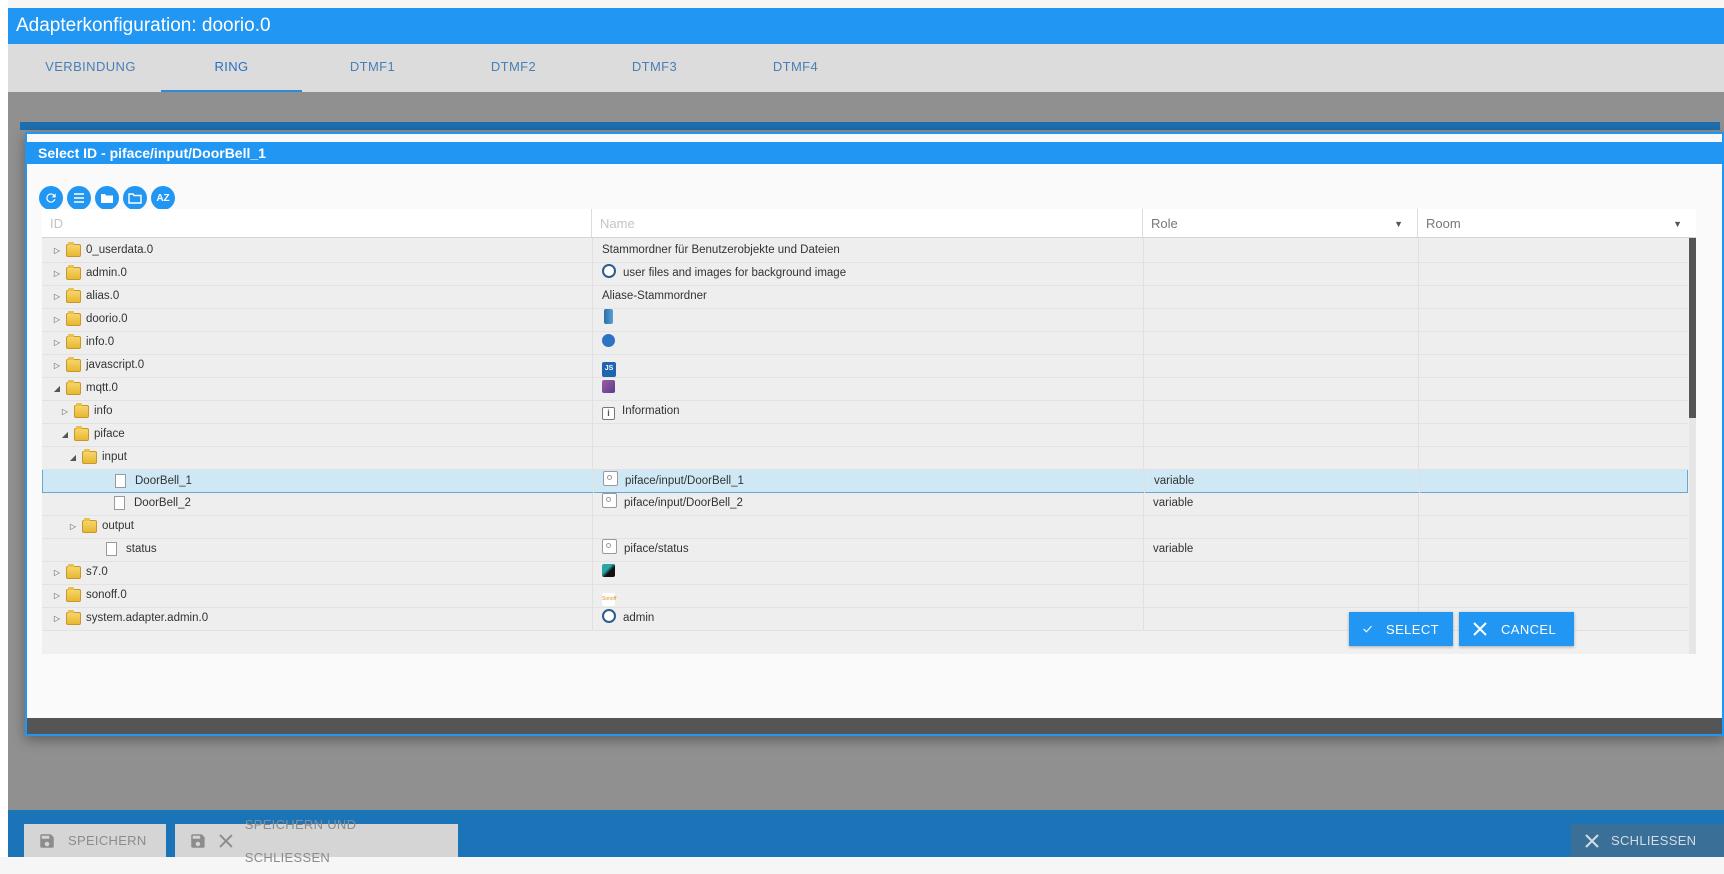  I want to click on tree-row: ◢ piface, so click(865, 434).